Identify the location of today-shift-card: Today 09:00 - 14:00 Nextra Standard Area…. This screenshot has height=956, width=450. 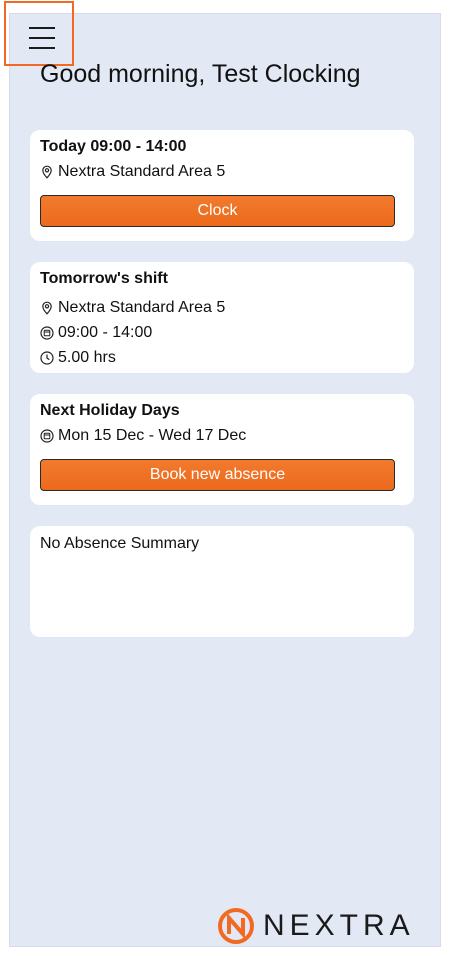
(222, 185).